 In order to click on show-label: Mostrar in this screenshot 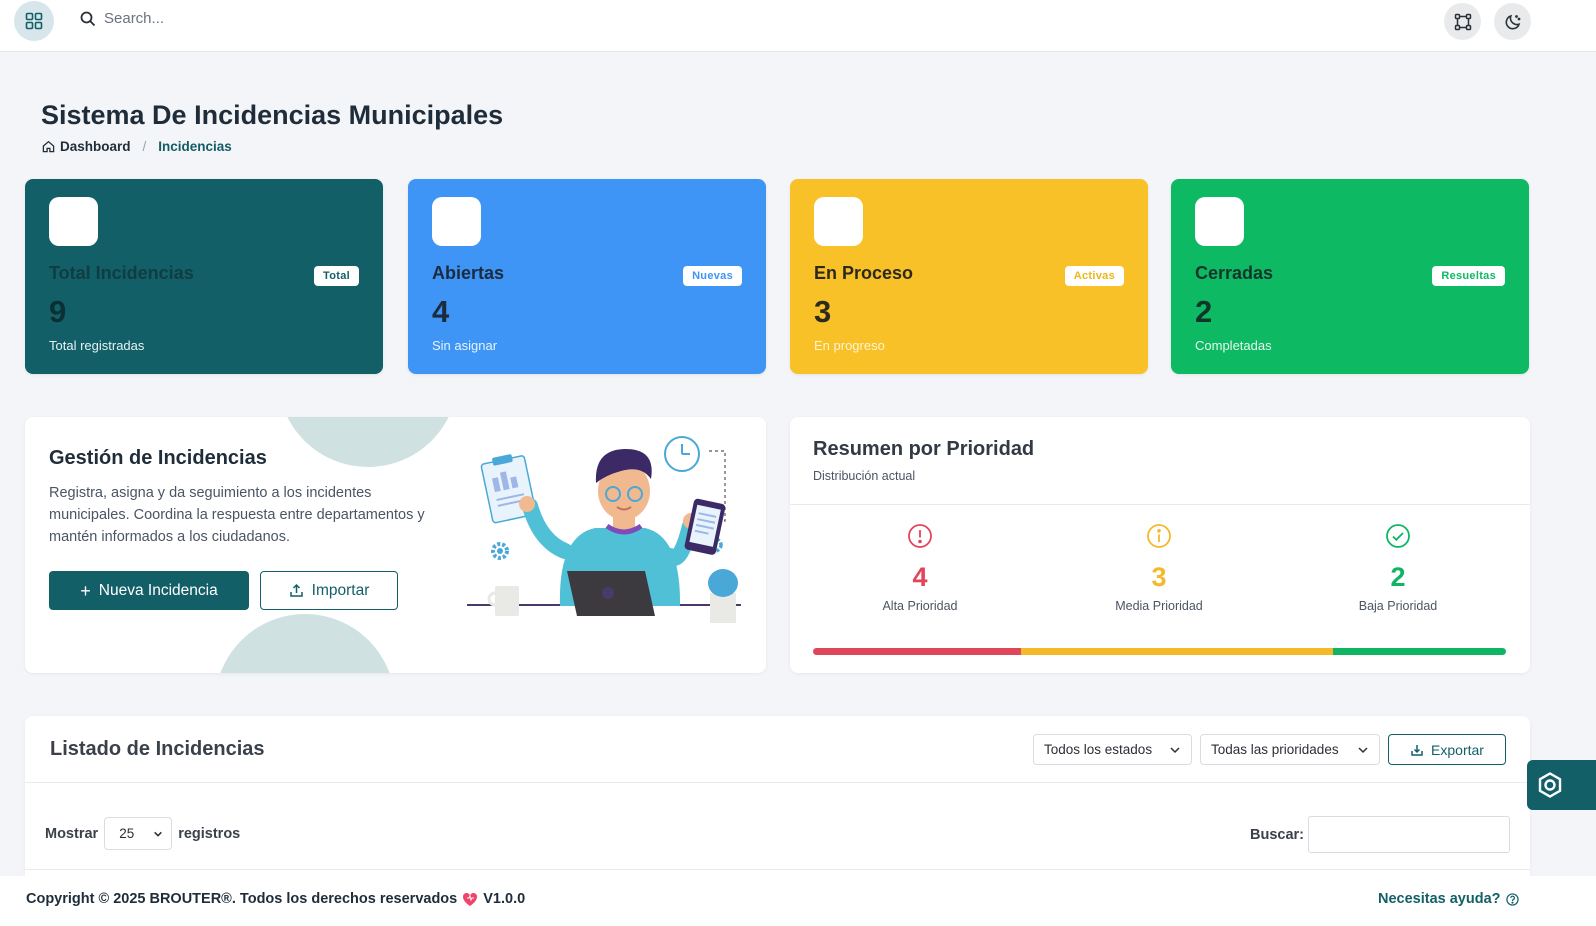, I will do `click(72, 833)`.